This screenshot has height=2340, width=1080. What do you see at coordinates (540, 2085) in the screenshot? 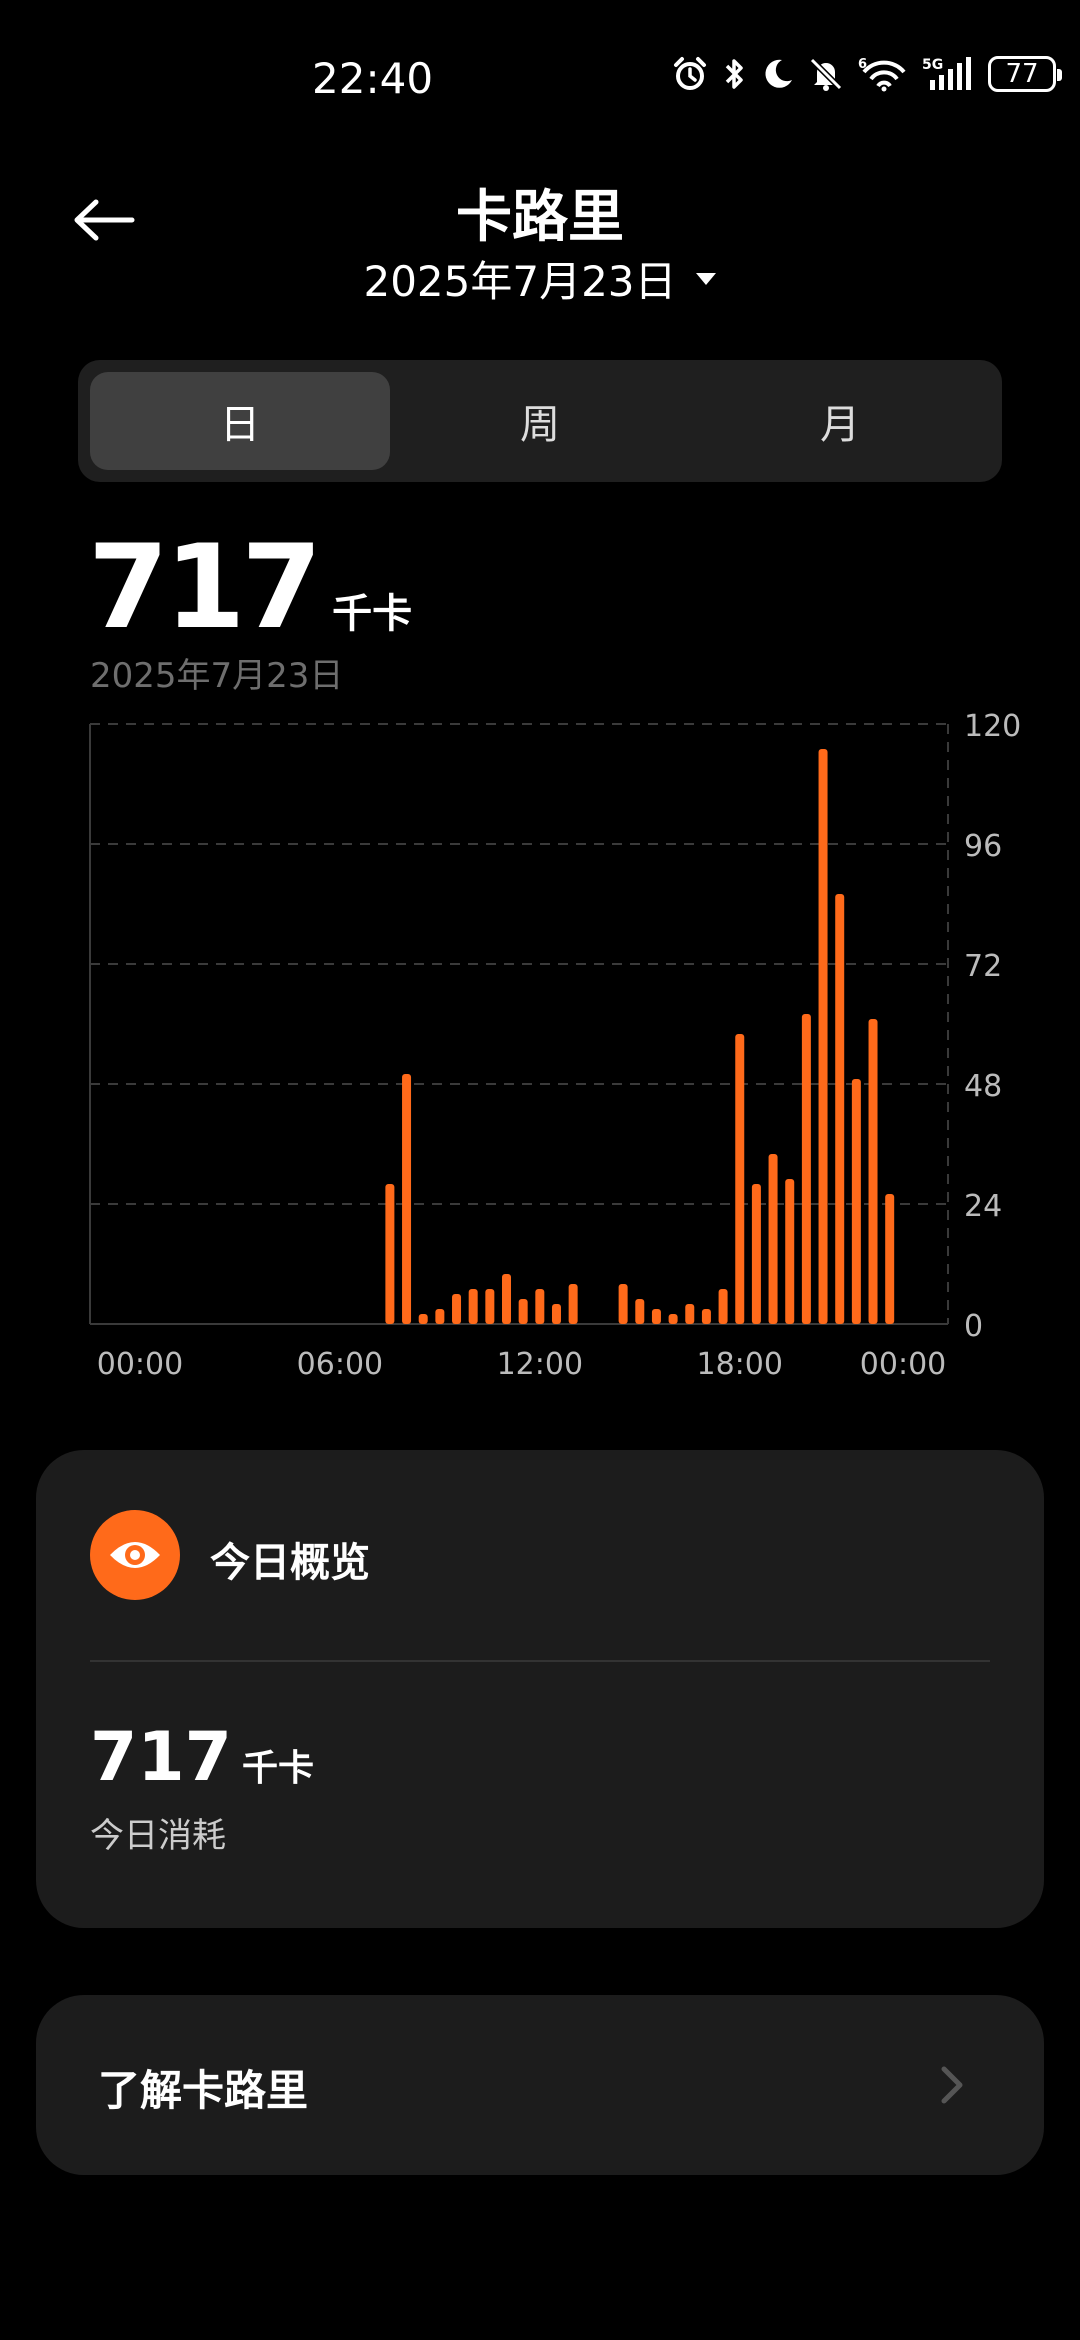
I see `learn-calories-card: 了解卡路里` at bounding box center [540, 2085].